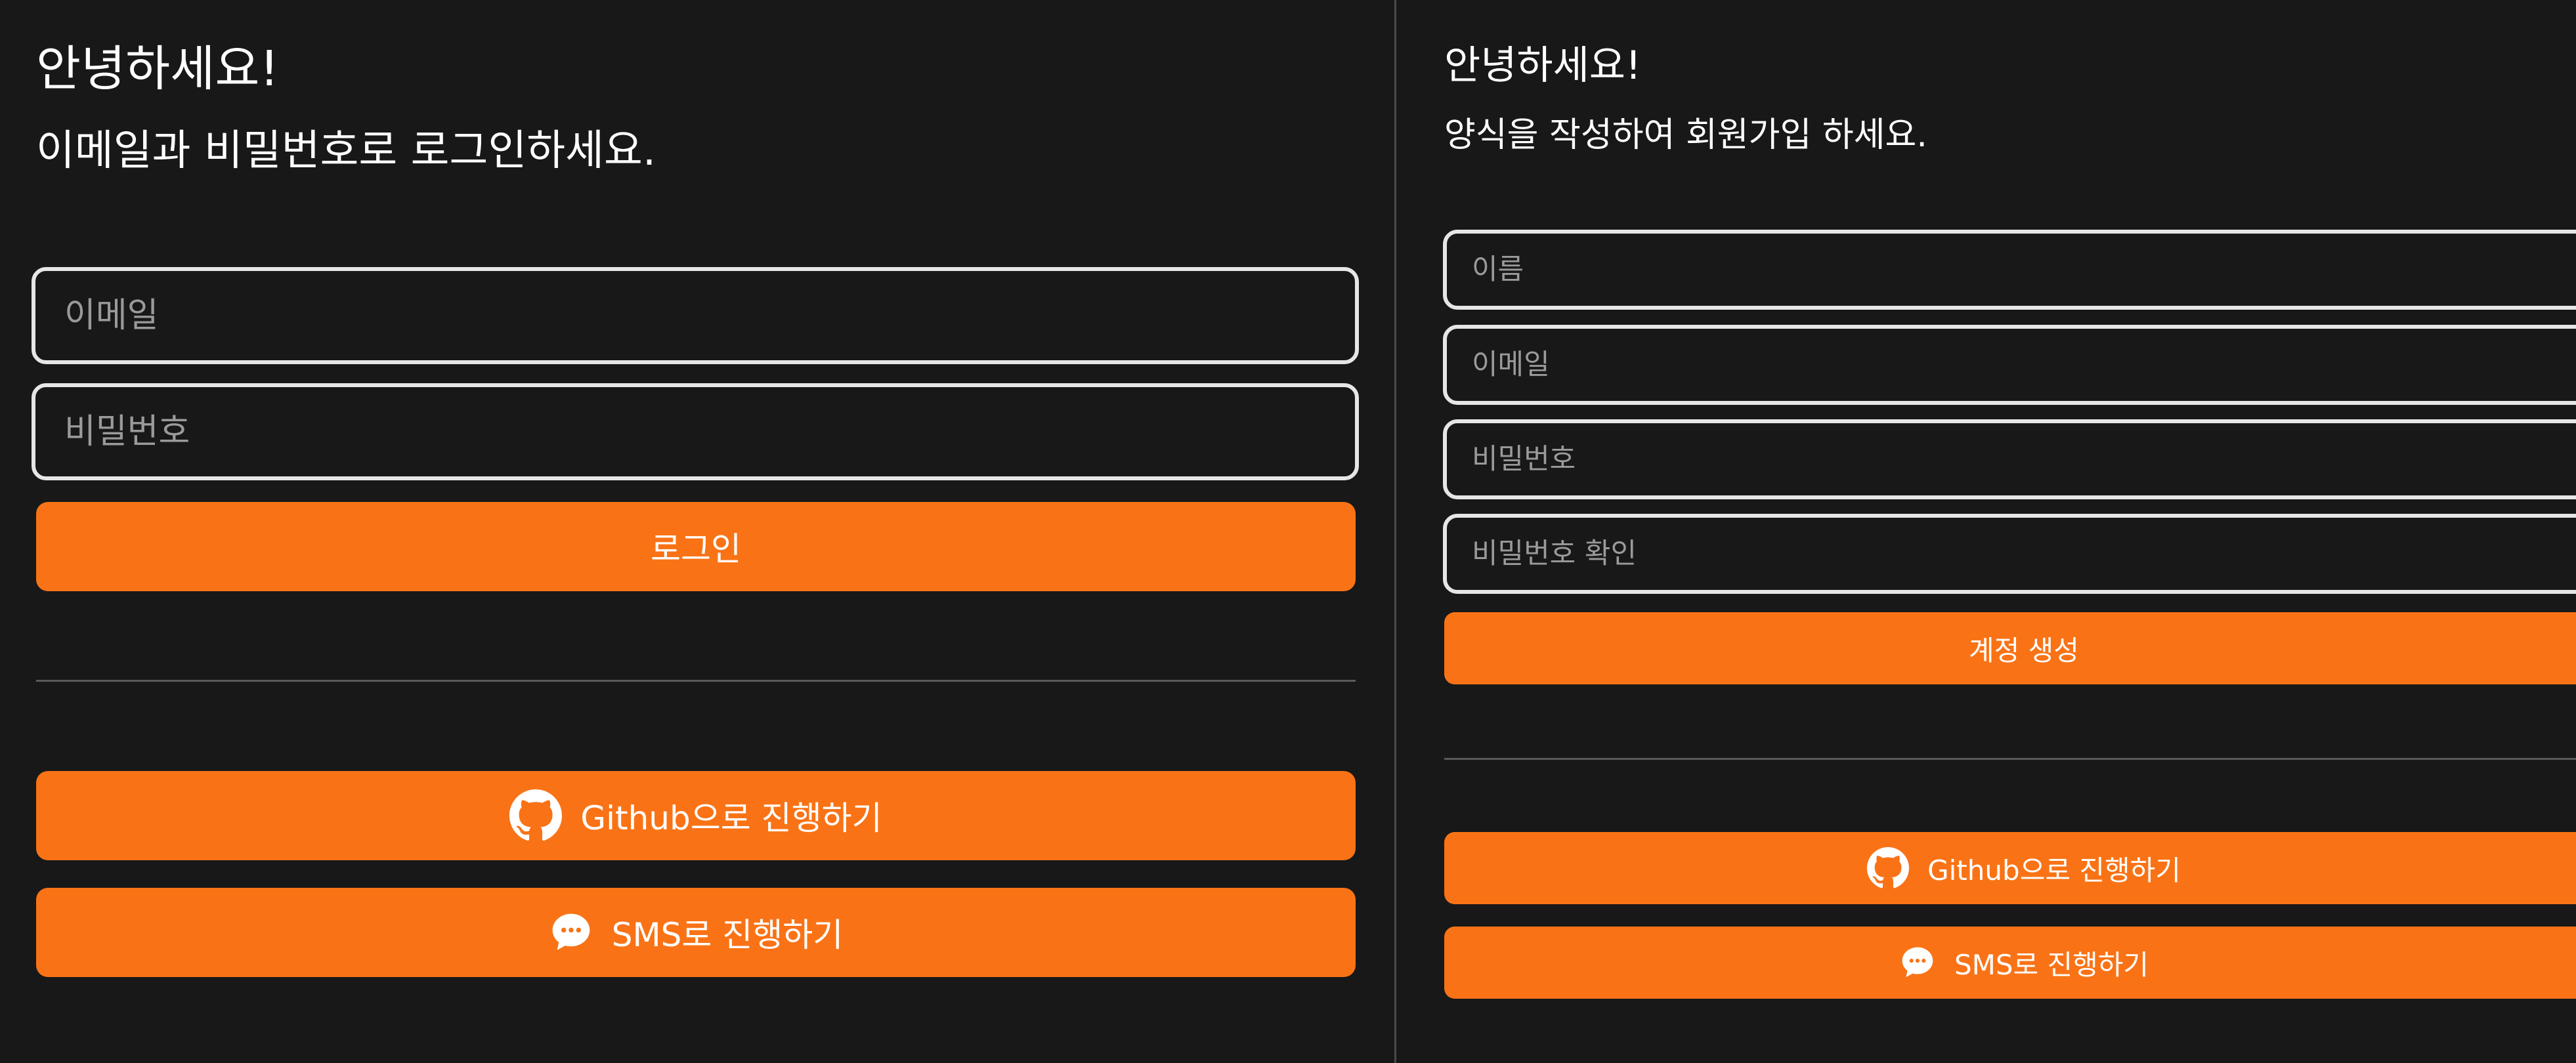 The image size is (2576, 1063). What do you see at coordinates (2054, 870) in the screenshot?
I see `signup-github-label: Github으로 진행하기` at bounding box center [2054, 870].